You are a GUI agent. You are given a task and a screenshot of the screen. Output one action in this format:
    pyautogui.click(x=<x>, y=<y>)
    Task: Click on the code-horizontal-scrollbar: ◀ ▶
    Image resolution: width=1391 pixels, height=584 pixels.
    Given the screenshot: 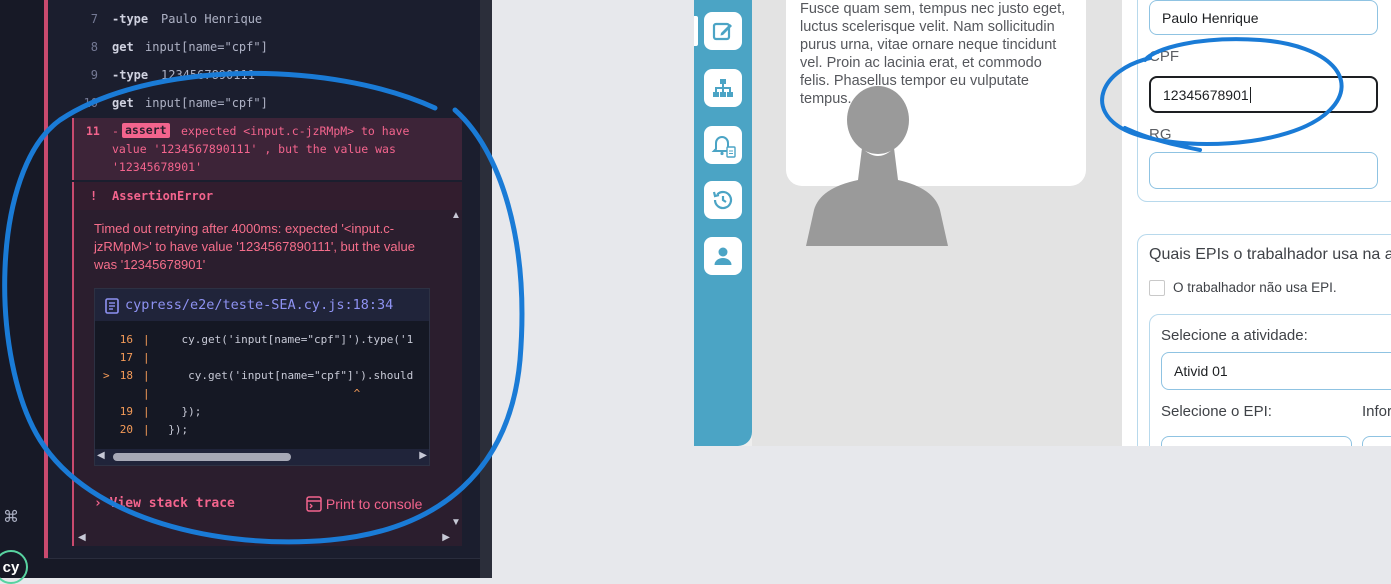 What is the action you would take?
    pyautogui.click(x=262, y=457)
    